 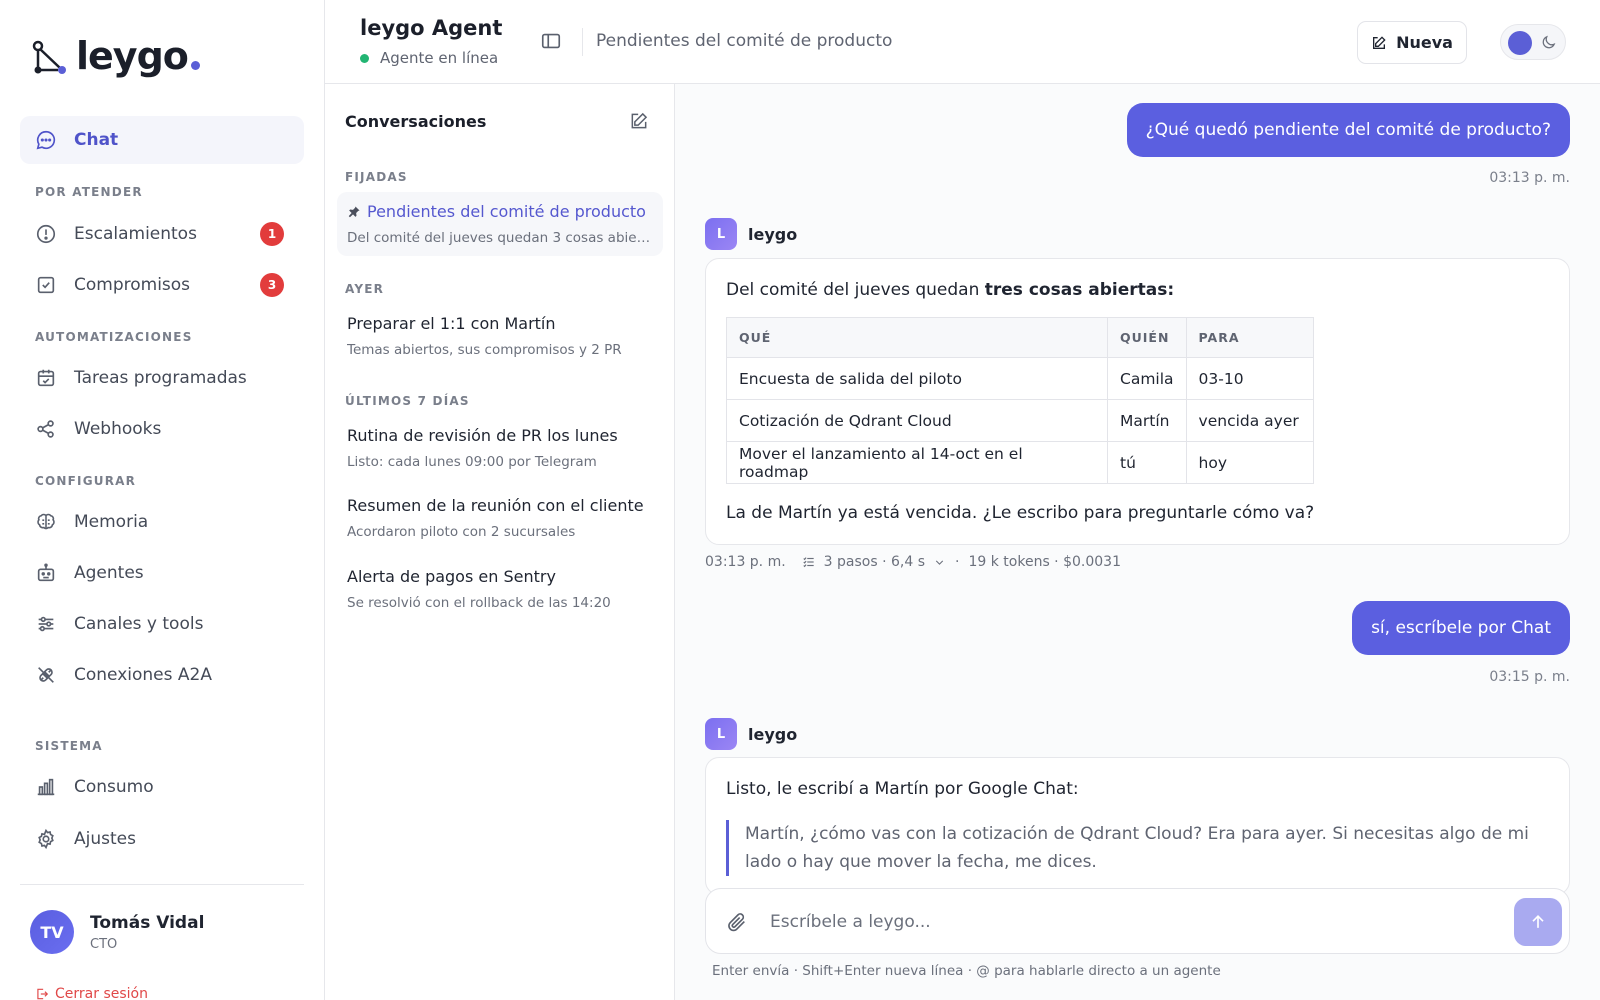 I want to click on sidebar-item-agents: Agentes, so click(x=162, y=573).